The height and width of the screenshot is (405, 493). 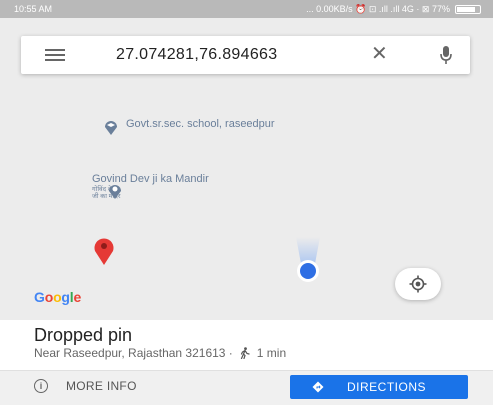 What do you see at coordinates (446, 55) in the screenshot?
I see `mic-icon` at bounding box center [446, 55].